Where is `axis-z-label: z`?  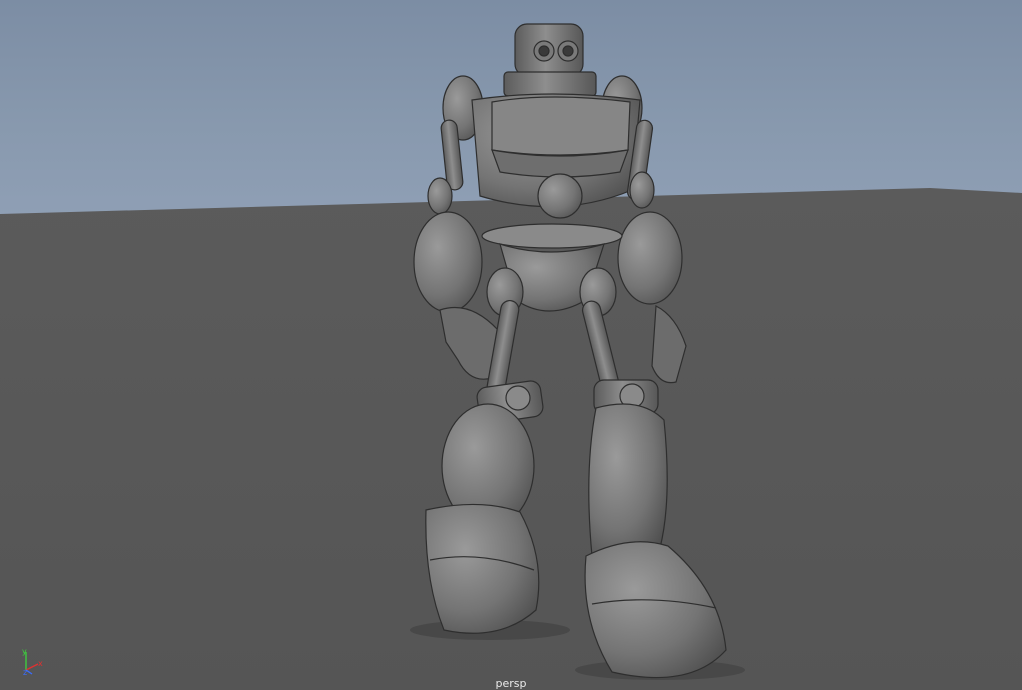
axis-z-label: z is located at coordinates (25, 672).